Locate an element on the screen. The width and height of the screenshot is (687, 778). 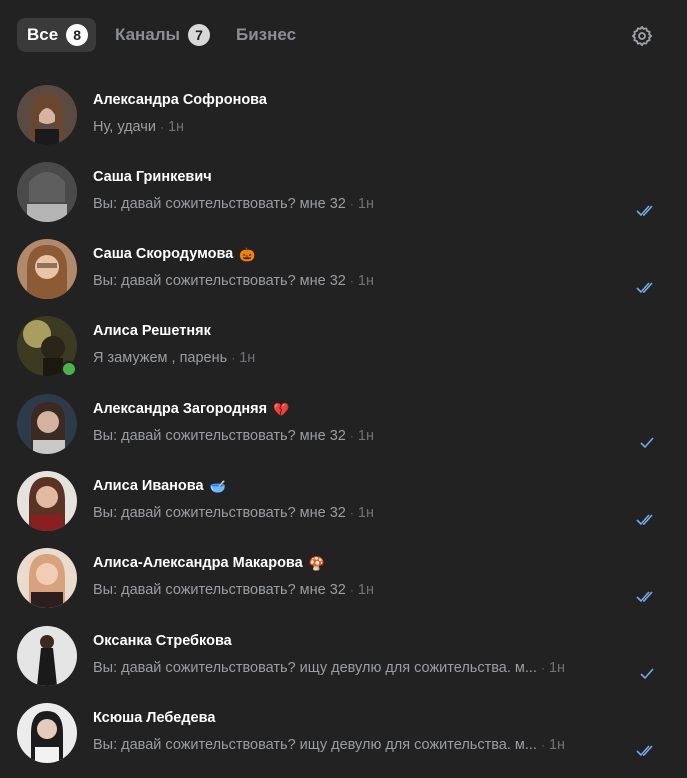
tab-business-label: Бизнес is located at coordinates (266, 34).